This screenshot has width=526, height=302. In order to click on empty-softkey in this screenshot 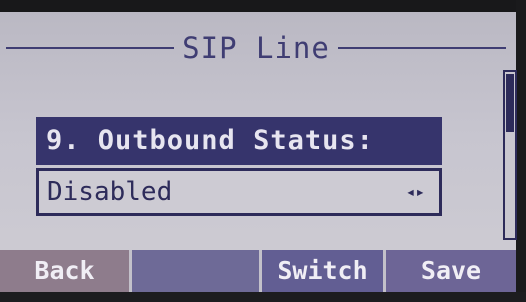, I will do `click(197, 271)`.